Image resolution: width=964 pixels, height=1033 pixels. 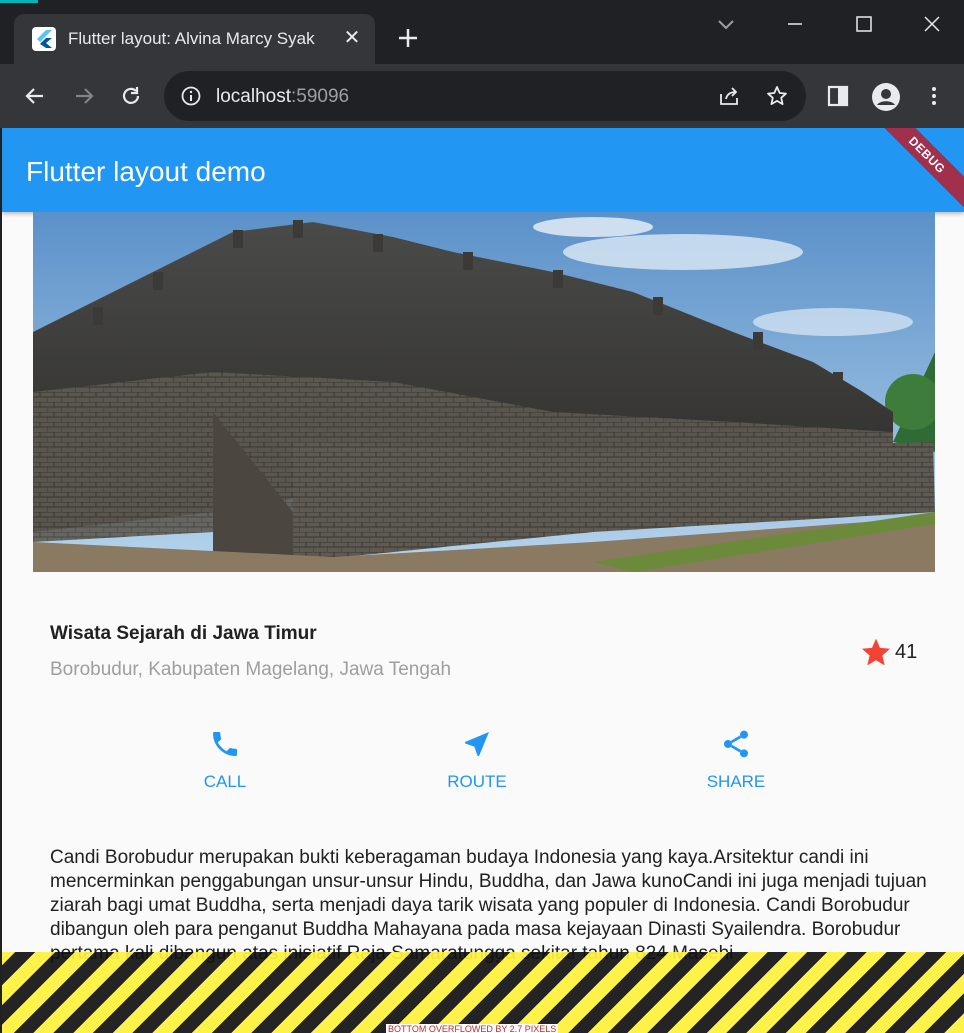 I want to click on tab-search-chevron-icon, so click(x=726, y=24).